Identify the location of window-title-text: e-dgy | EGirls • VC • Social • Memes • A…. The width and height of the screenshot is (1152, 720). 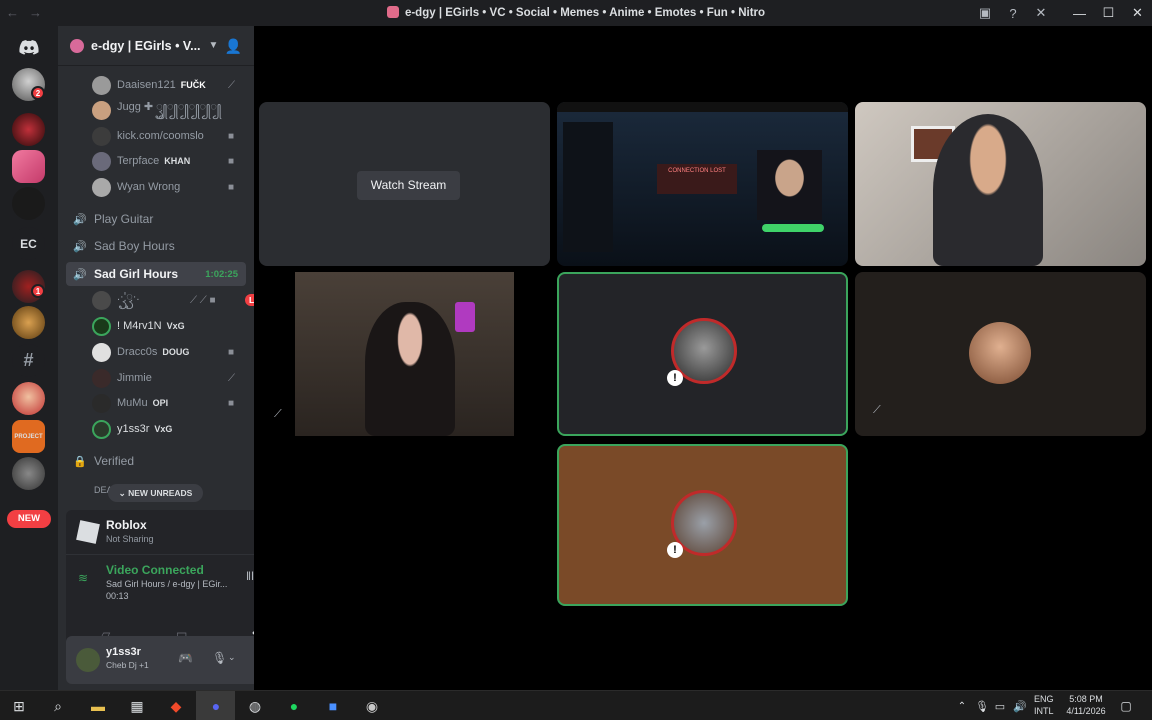
(585, 13).